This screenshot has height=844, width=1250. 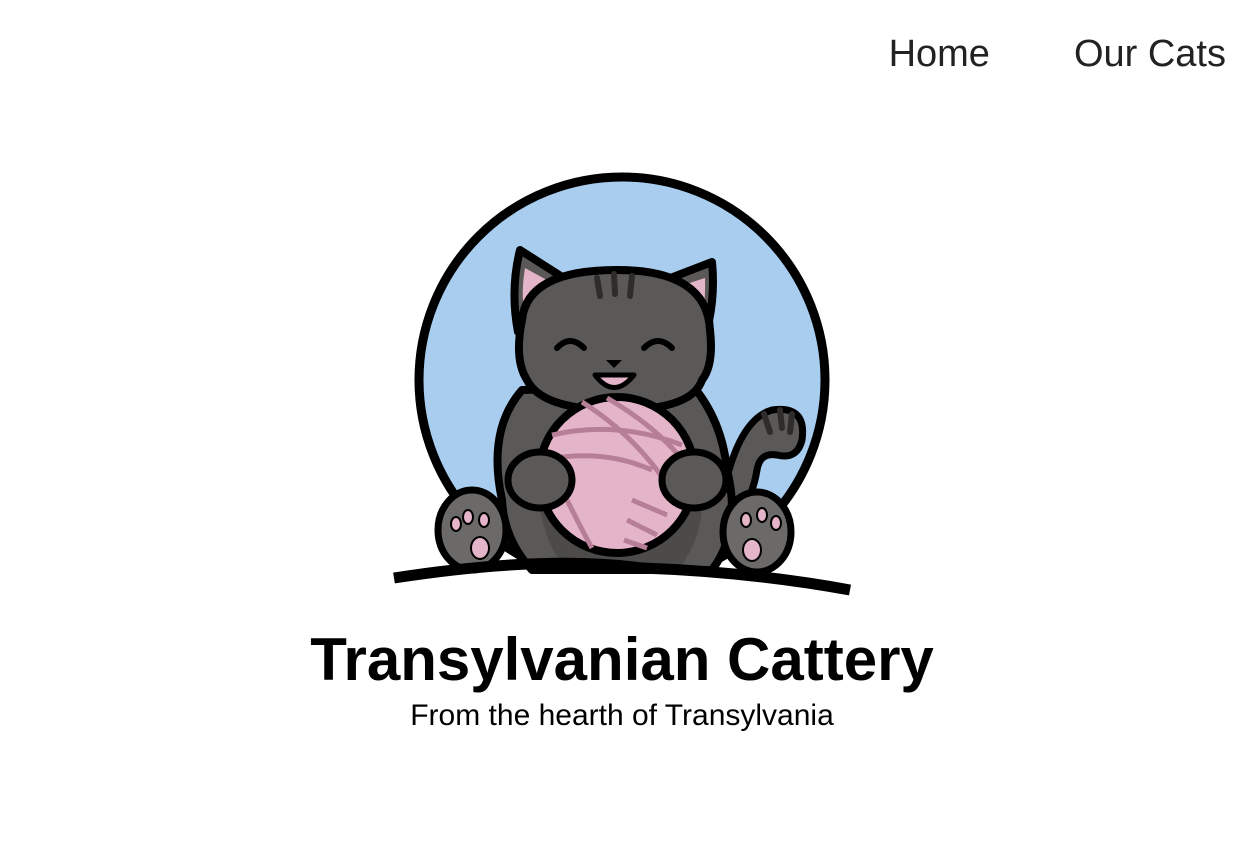 I want to click on site-tagline: From the hearth of Transylvania, so click(x=622, y=715).